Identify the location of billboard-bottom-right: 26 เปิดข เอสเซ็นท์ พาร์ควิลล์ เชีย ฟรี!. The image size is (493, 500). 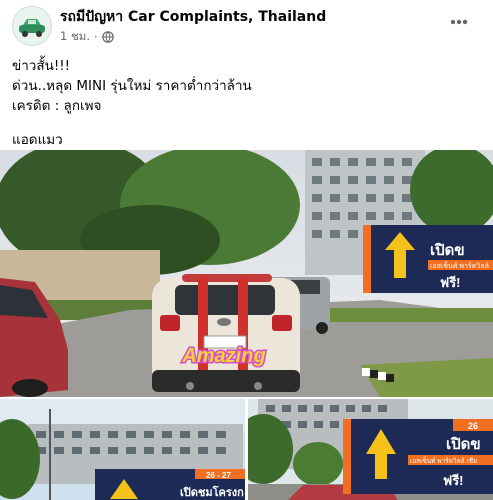
(418, 456).